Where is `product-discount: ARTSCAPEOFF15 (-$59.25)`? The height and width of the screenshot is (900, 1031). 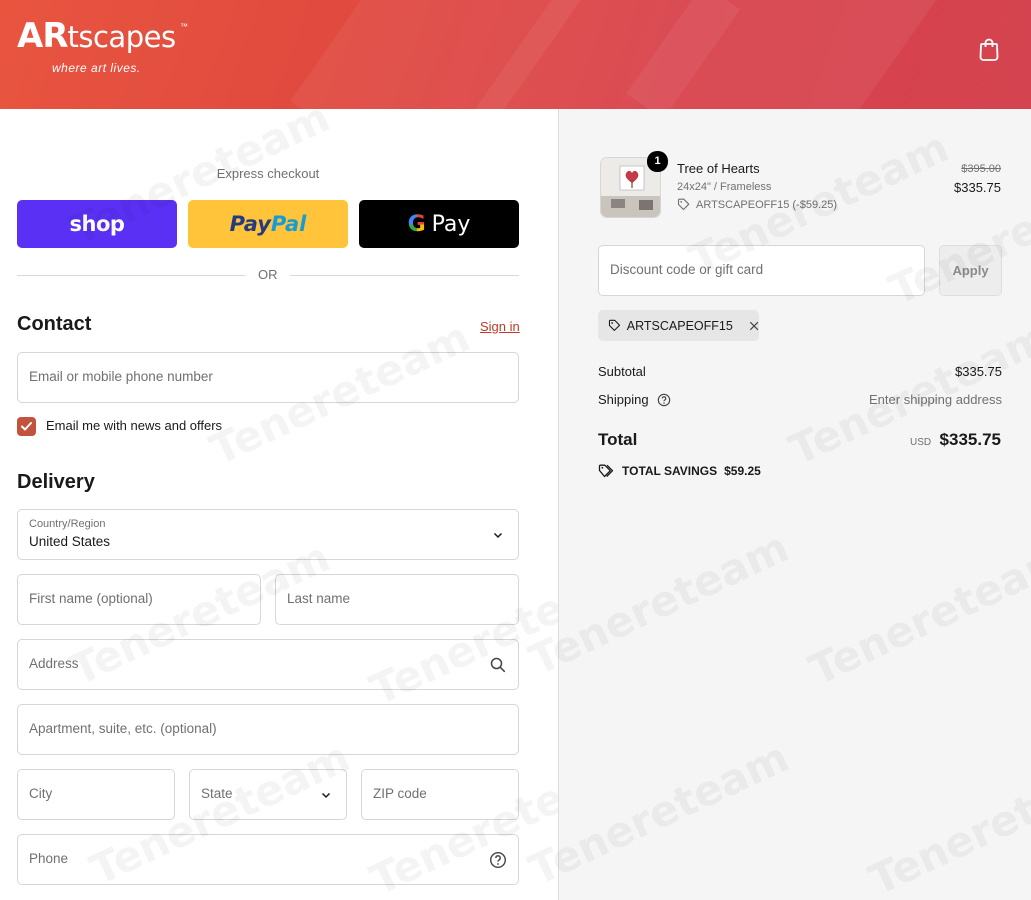 product-discount: ARTSCAPEOFF15 (-$59.25) is located at coordinates (757, 204).